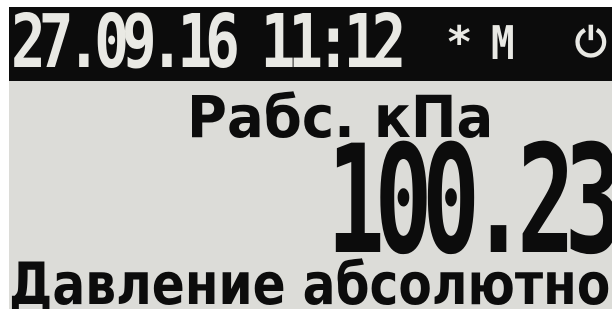 The image size is (612, 309). Describe the element at coordinates (503, 43) in the screenshot. I see `mode-indicator: M` at that location.